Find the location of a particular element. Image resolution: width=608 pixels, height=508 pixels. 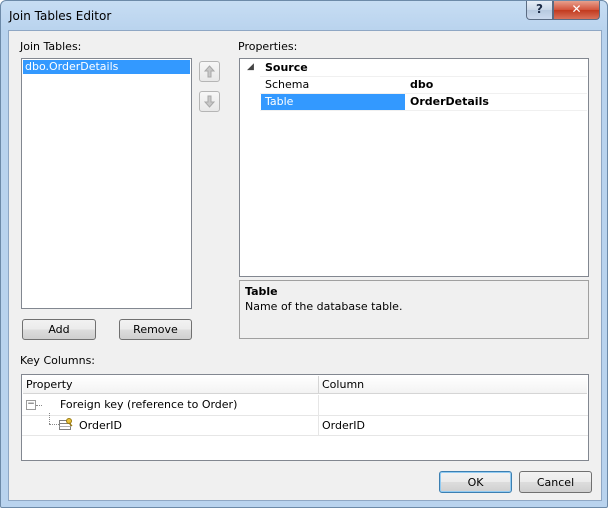

collapse-triangle-icon: ◢ is located at coordinates (250, 67).